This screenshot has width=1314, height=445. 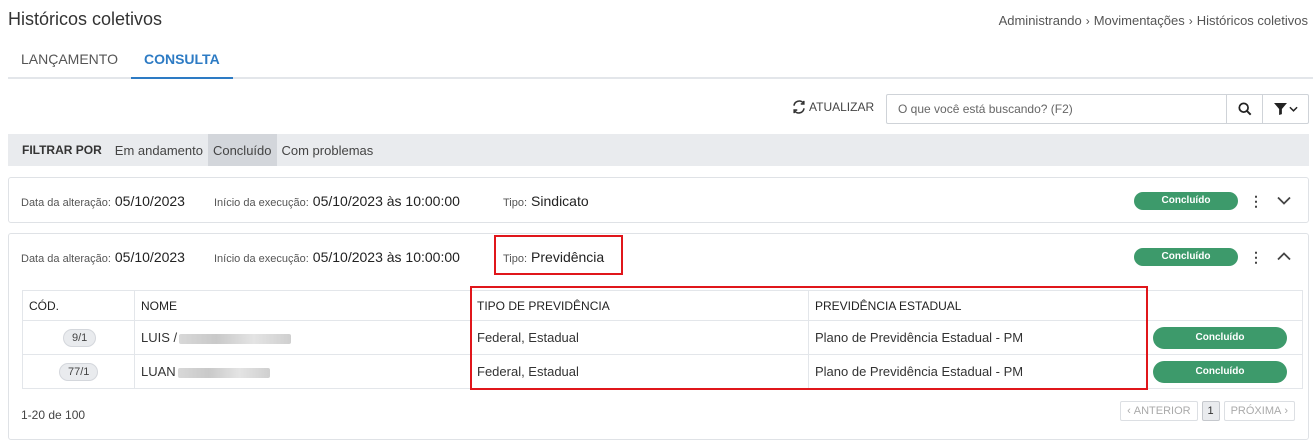 What do you see at coordinates (159, 150) in the screenshot?
I see `filter-option-em-andamento: Em andamento` at bounding box center [159, 150].